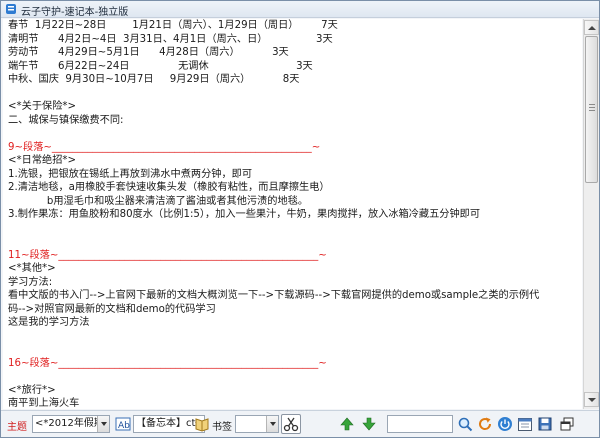 Image resolution: width=600 pixels, height=438 pixels. Describe the element at coordinates (130, 174) in the screenshot. I see `editor-line: 1.洗银，把银放在锡纸上再放到沸水中煮两分钟，即可` at that location.